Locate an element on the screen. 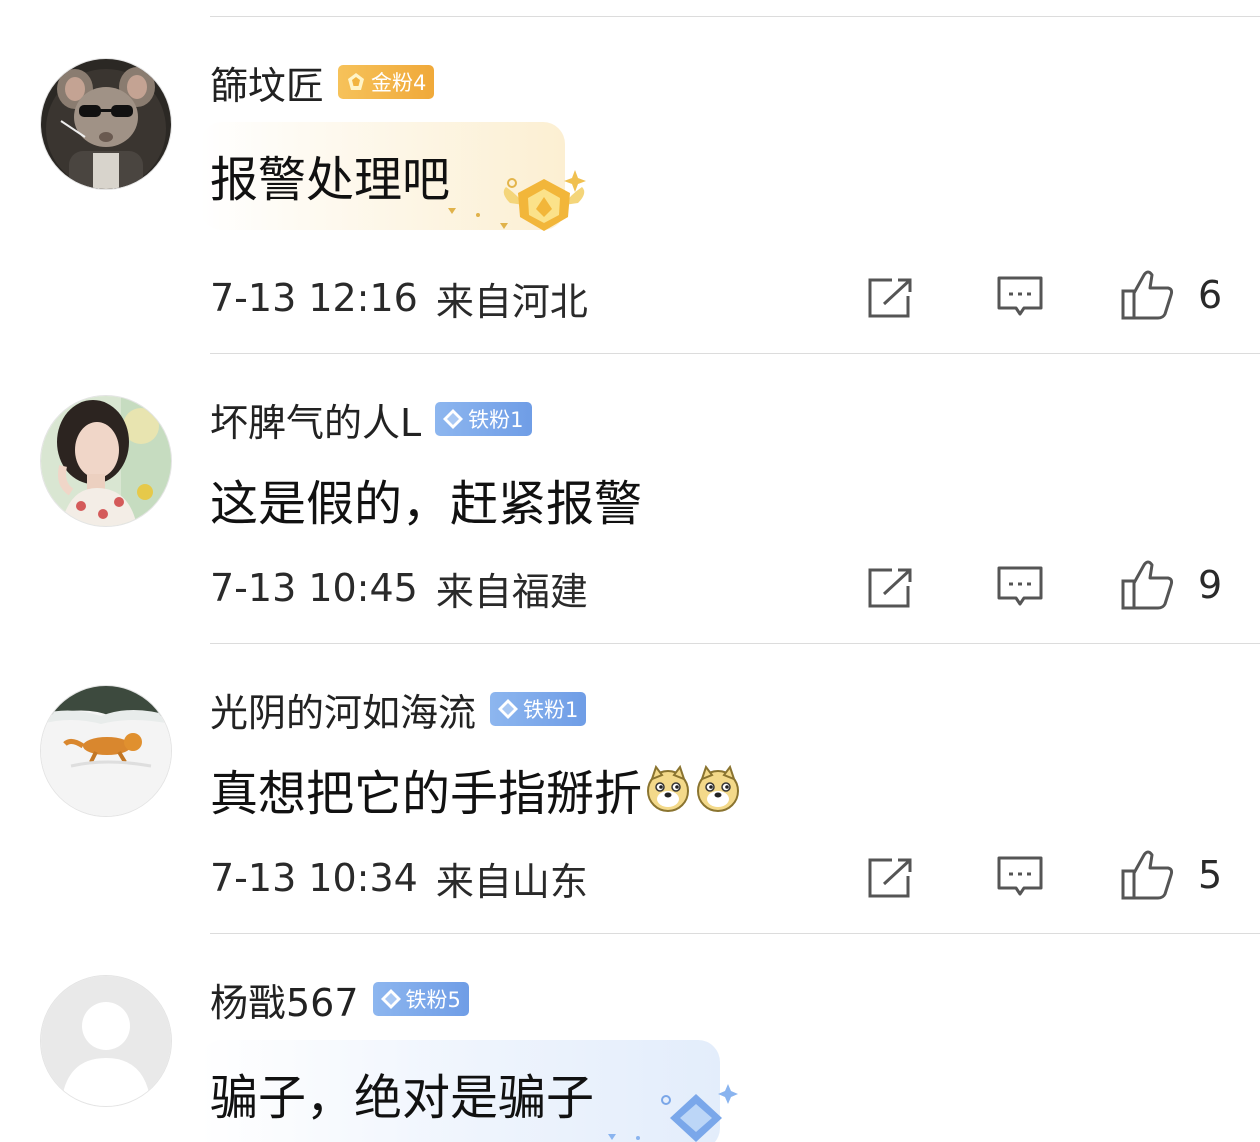 The image size is (1260, 1142). like-button: 6 is located at coordinates (1171, 295).